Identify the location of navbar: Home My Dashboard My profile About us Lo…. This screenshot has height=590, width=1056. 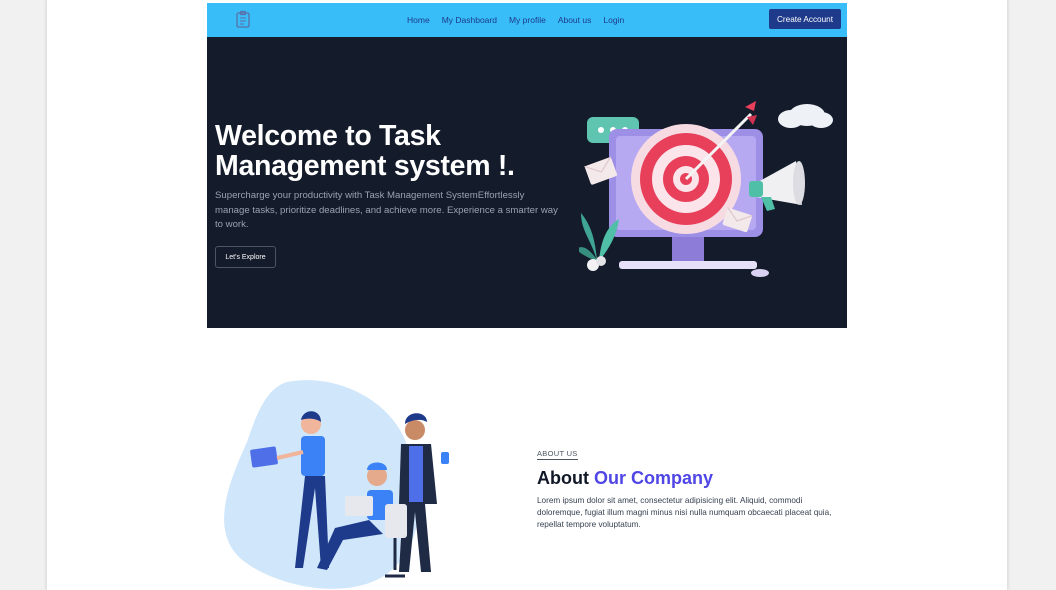
(527, 20).